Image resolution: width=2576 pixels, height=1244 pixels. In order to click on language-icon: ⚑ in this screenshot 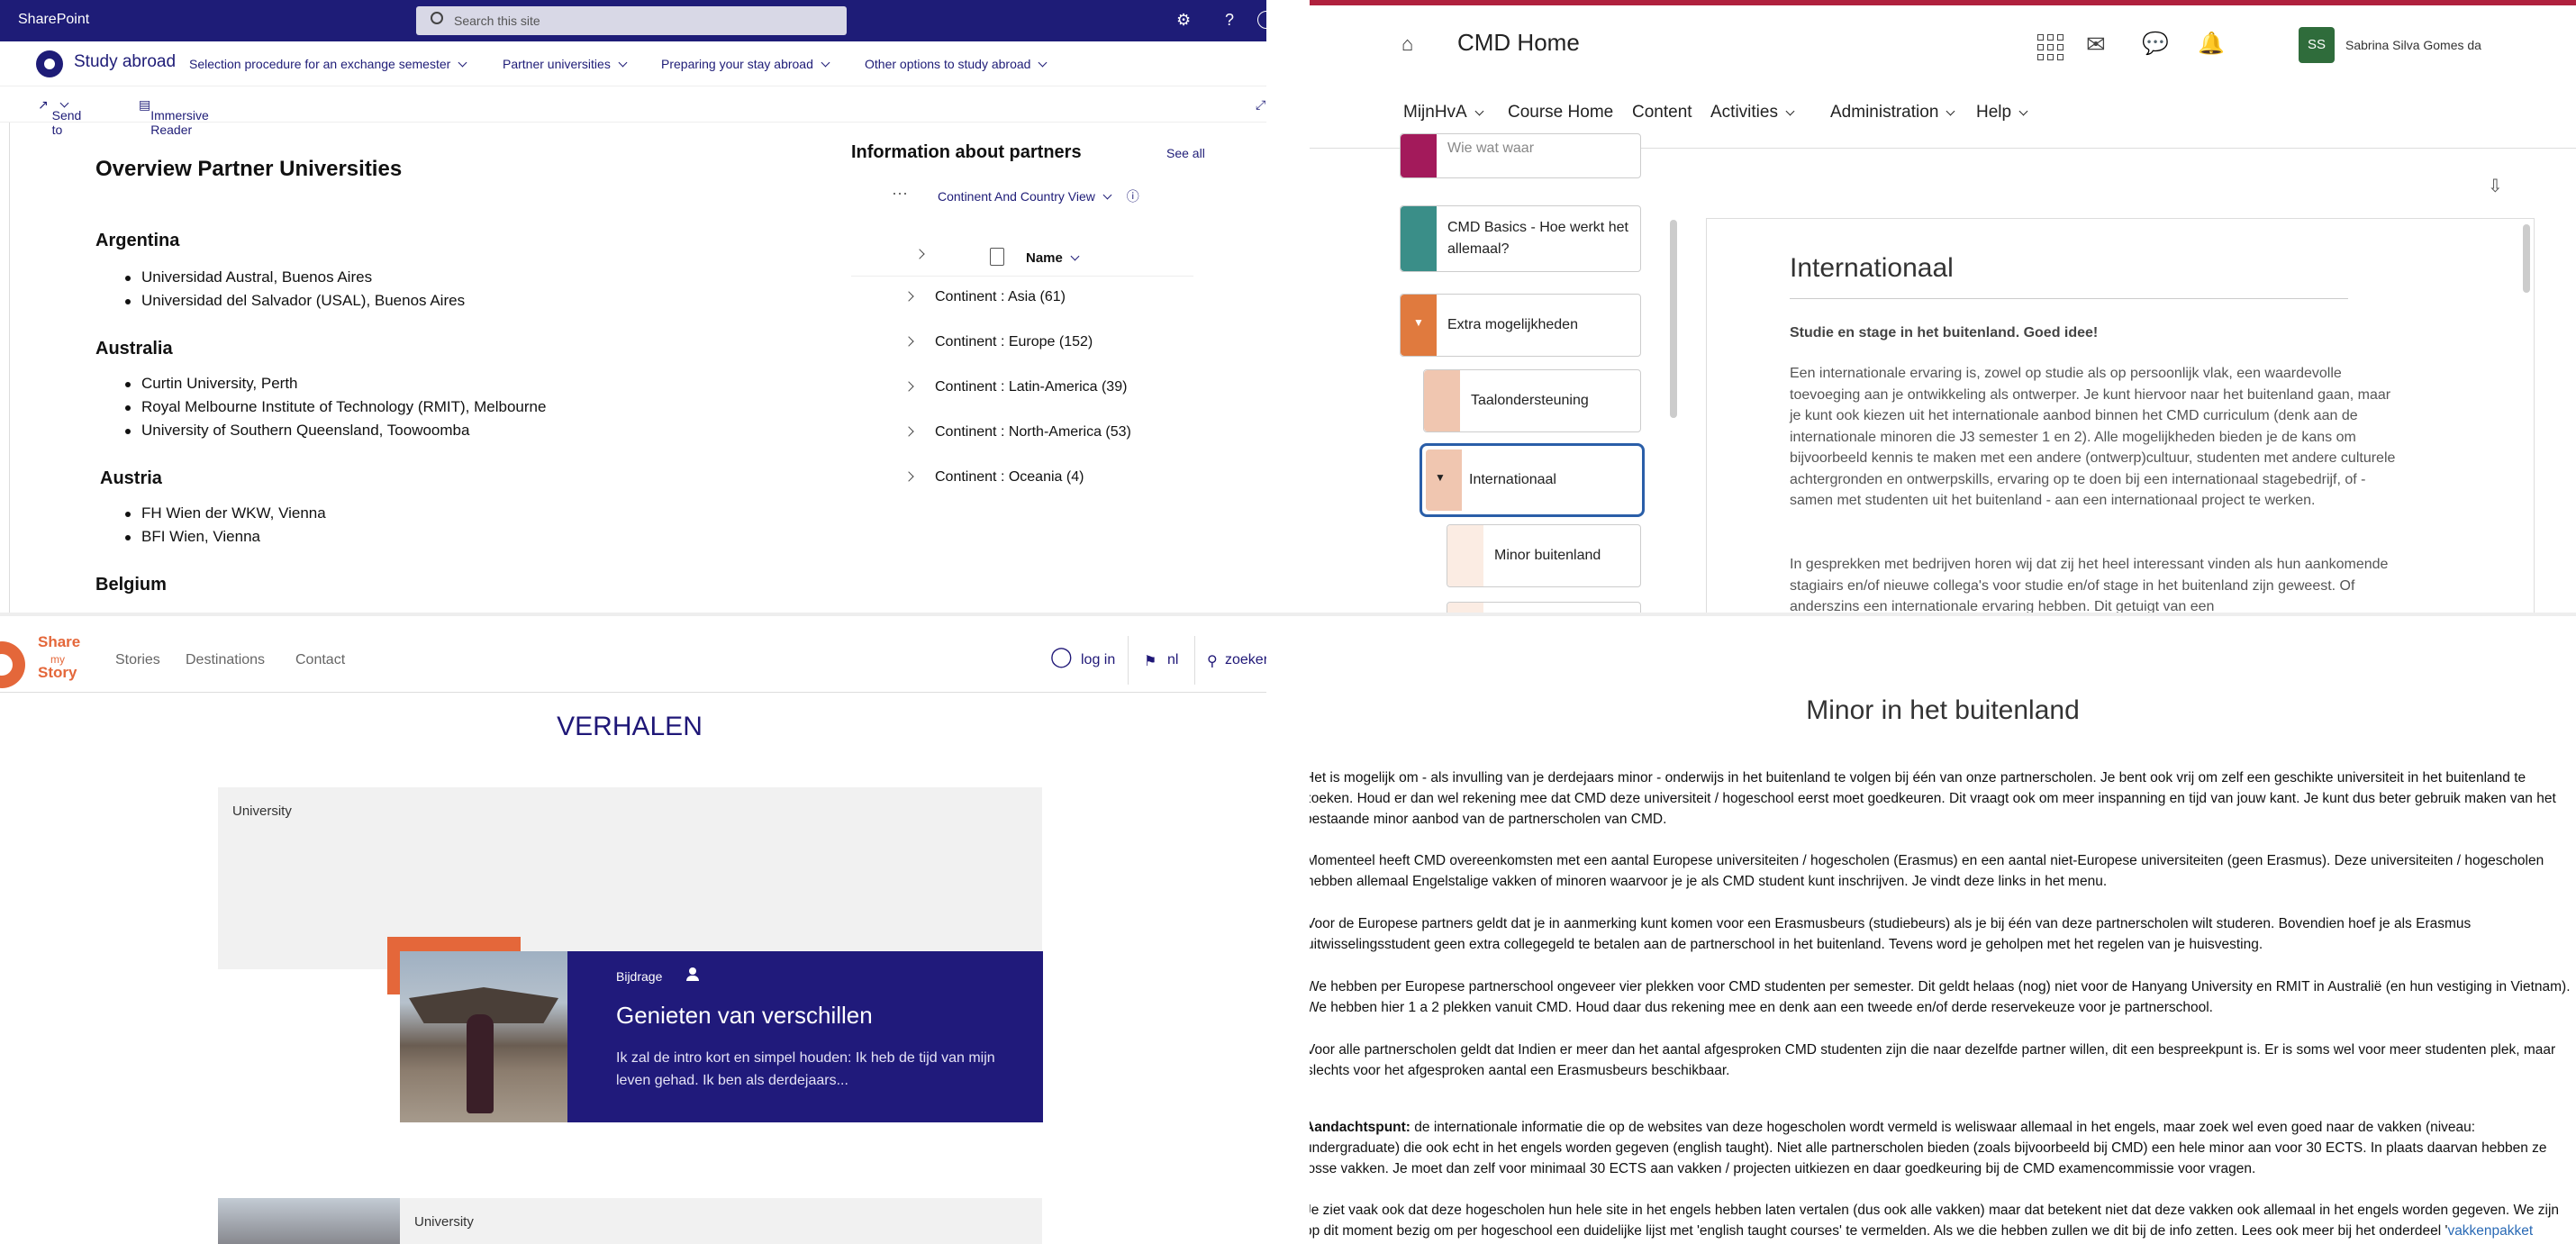, I will do `click(1150, 661)`.